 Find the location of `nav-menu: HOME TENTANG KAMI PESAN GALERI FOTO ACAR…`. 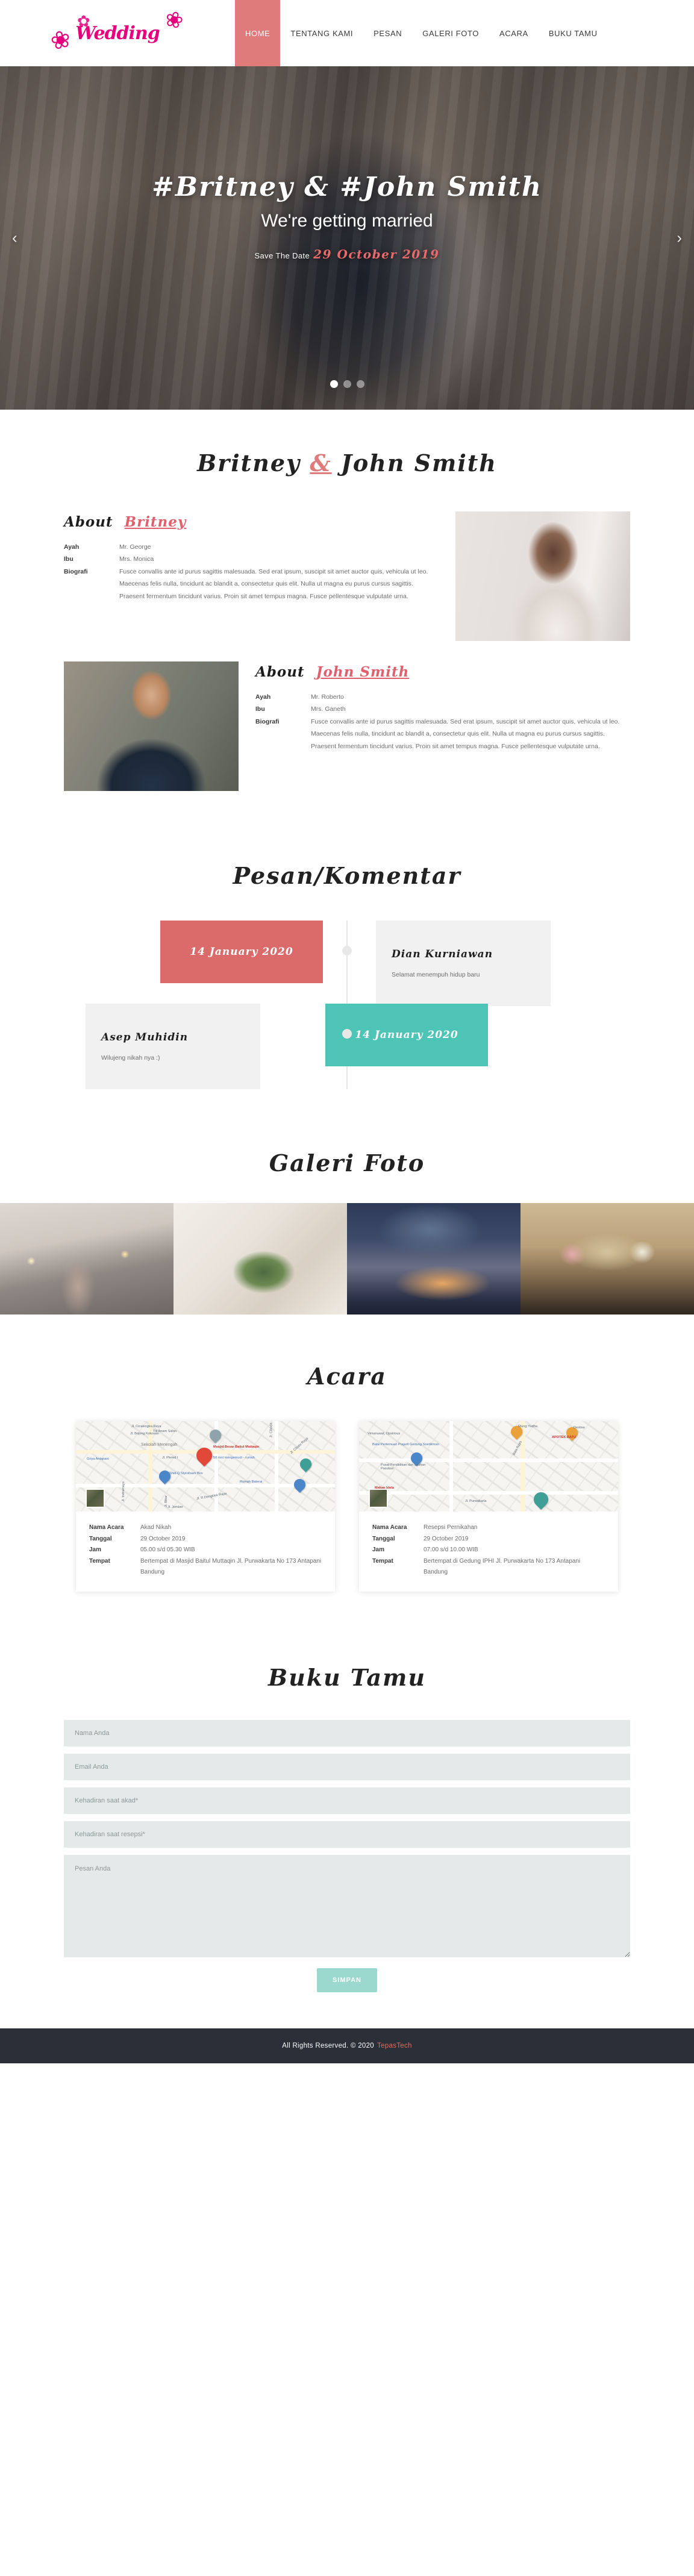

nav-menu: HOME TENTANG KAMI PESAN GALERI FOTO ACAR… is located at coordinates (422, 33).